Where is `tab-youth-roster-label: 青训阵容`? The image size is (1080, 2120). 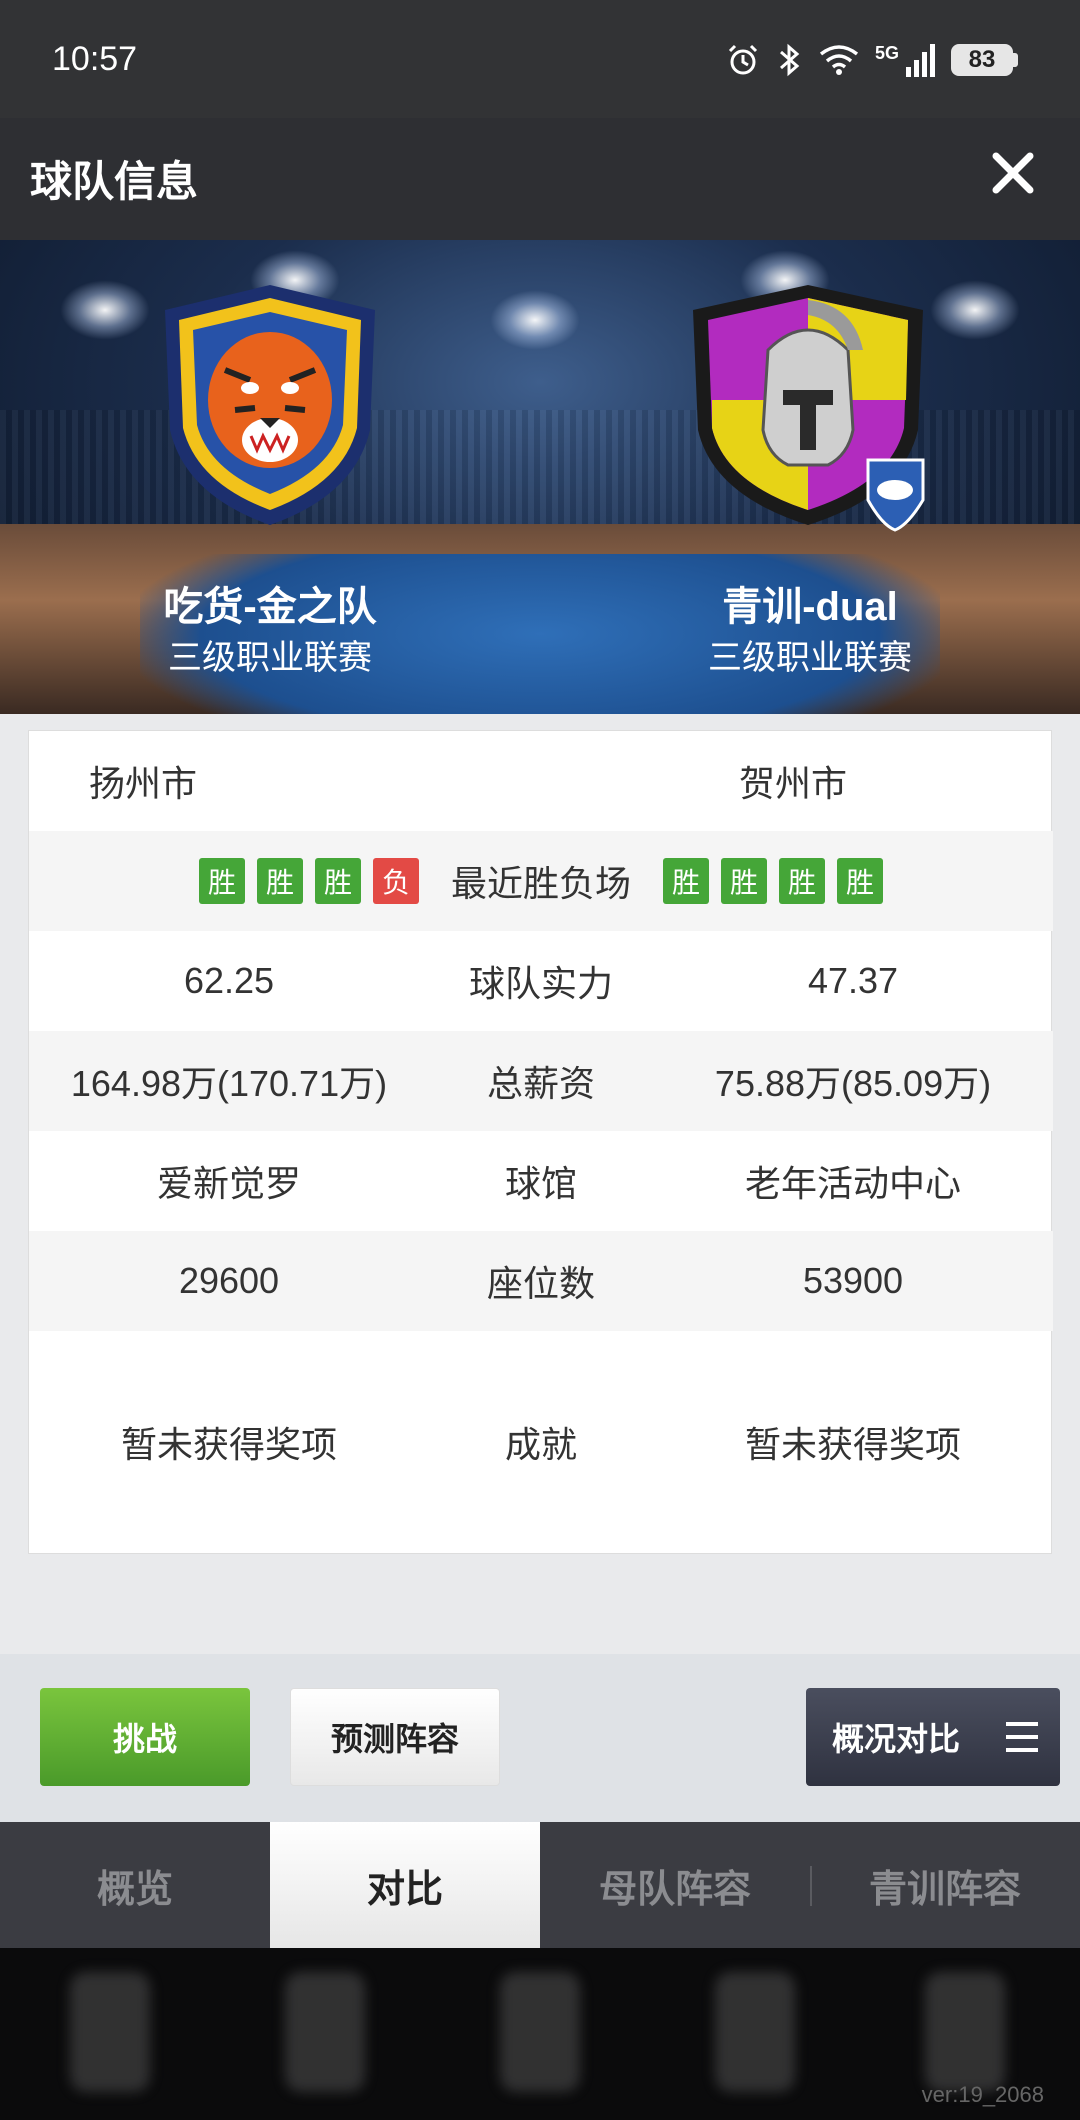 tab-youth-roster-label: 青训阵容 is located at coordinates (944, 1889).